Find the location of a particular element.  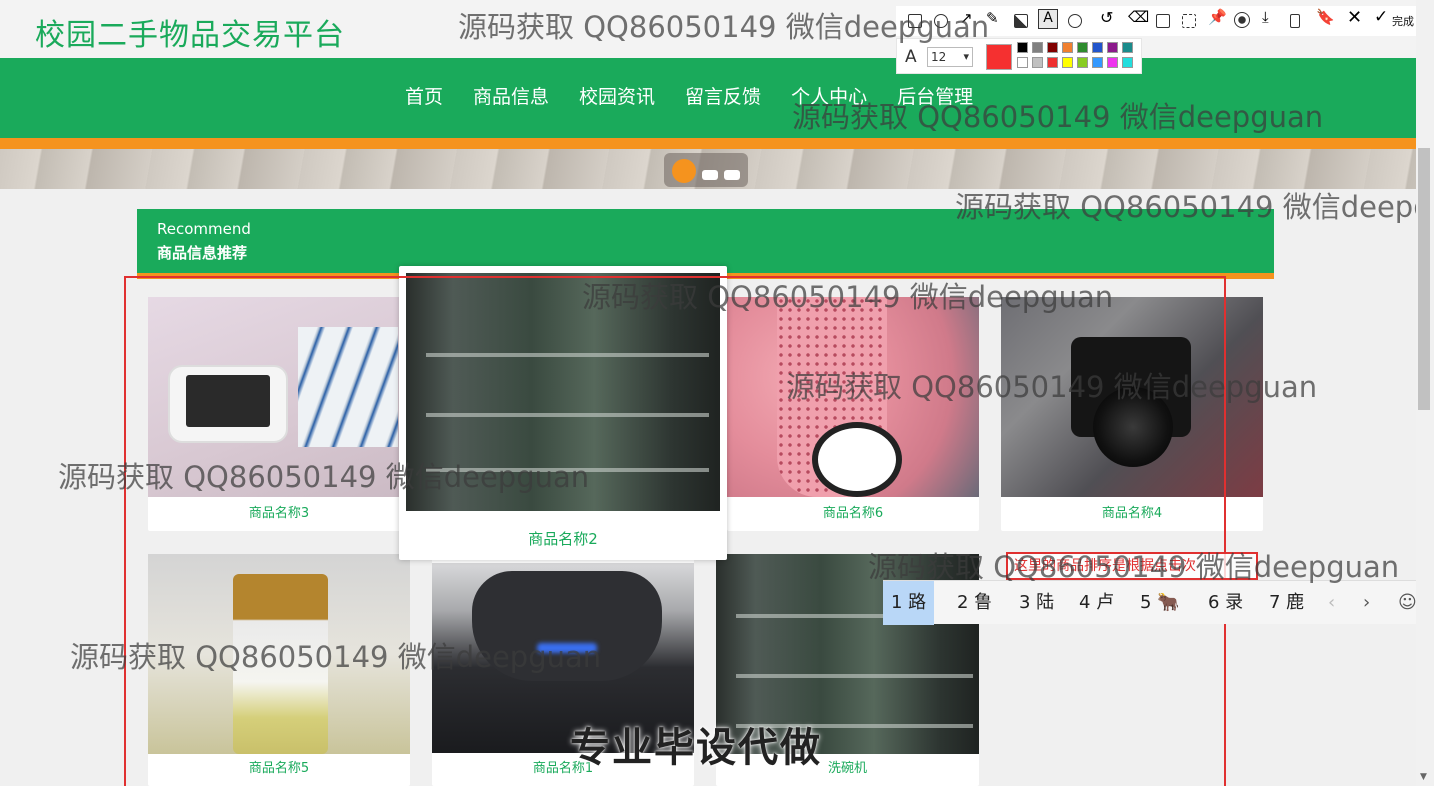

ime-candidate: 7 鹿 is located at coordinates (1286, 603).